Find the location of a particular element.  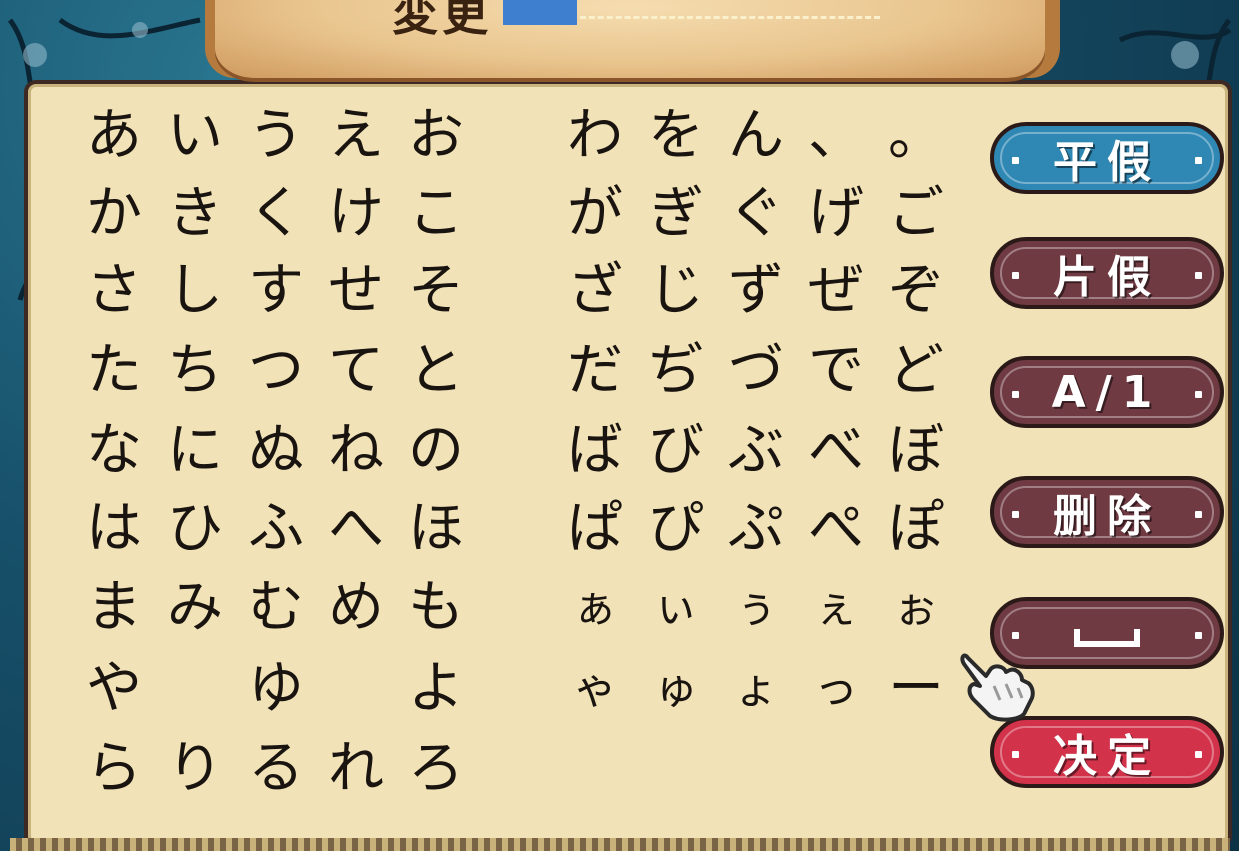

kana-key: ぼ is located at coordinates (916, 451).